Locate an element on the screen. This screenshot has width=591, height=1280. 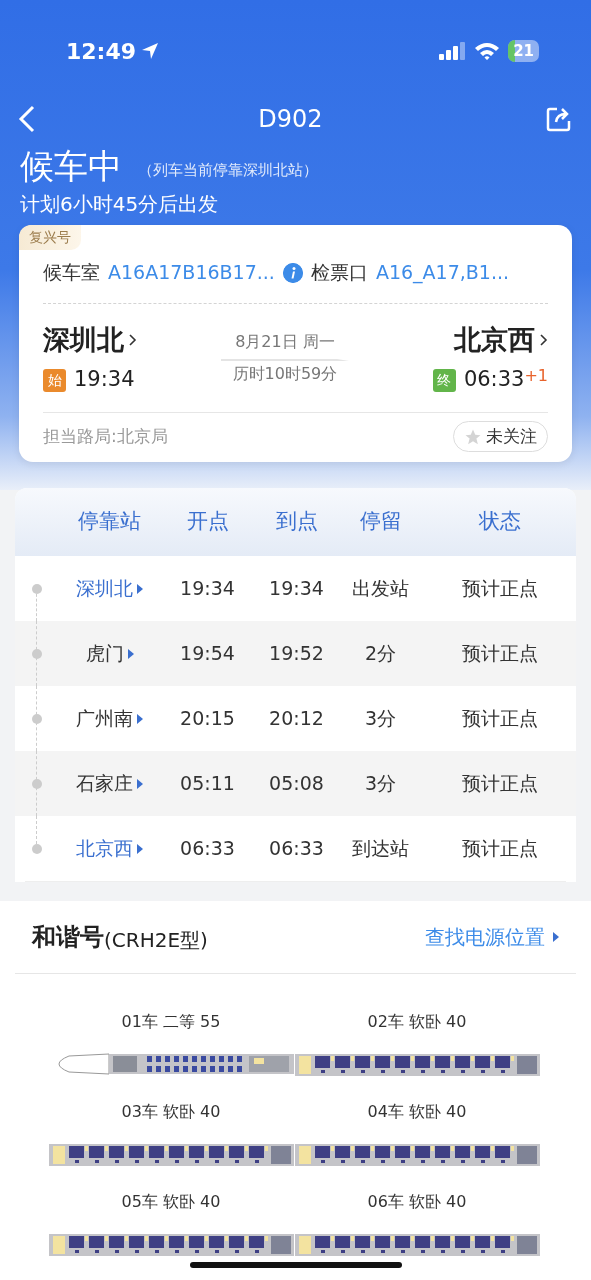
share-icon is located at coordinates (559, 119).